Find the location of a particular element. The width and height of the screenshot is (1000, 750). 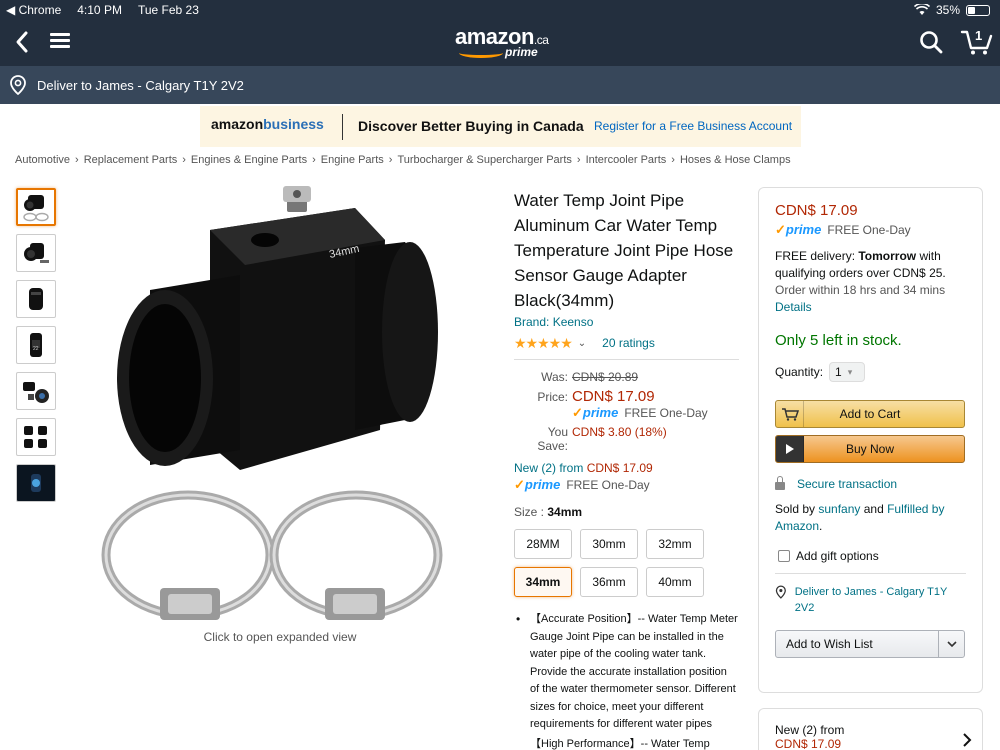

star-rating-icon: ★★★★★ is located at coordinates (543, 342).